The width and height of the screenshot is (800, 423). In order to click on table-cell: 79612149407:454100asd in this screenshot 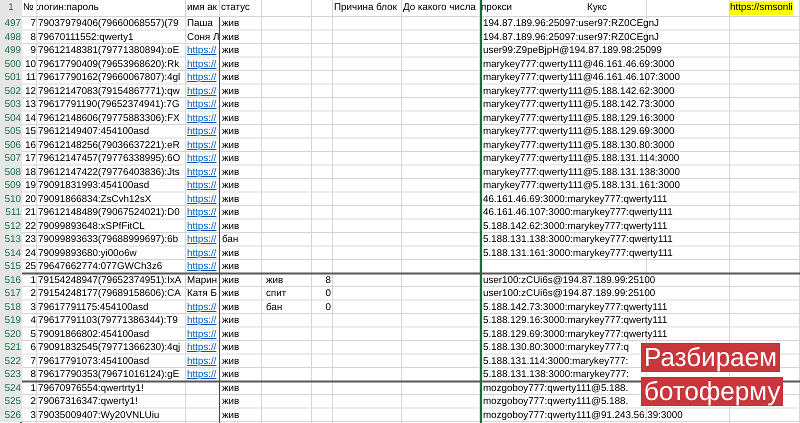, I will do `click(94, 131)`.